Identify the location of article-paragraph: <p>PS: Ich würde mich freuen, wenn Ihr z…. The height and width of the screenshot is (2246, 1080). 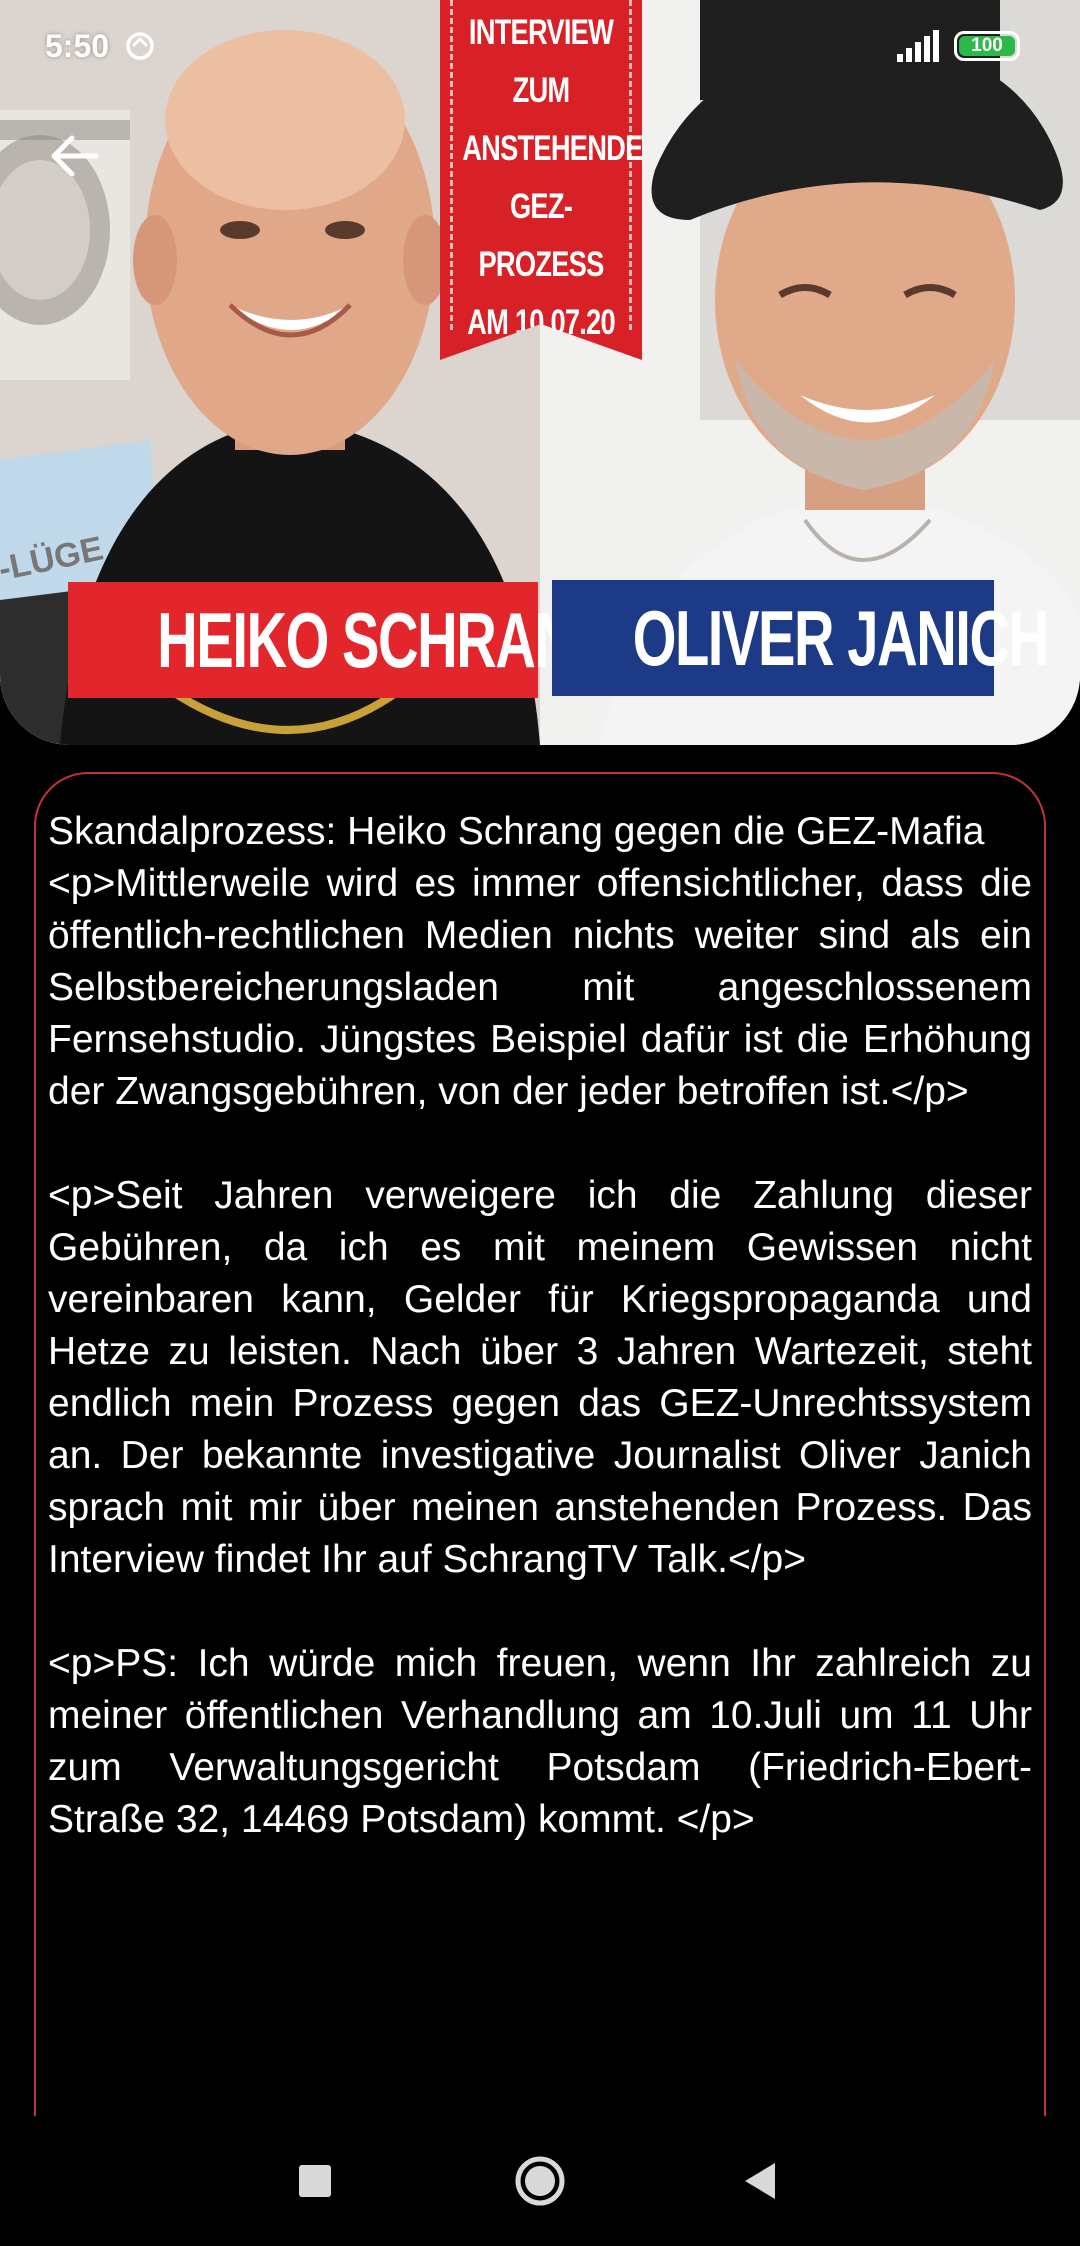
(540, 1741).